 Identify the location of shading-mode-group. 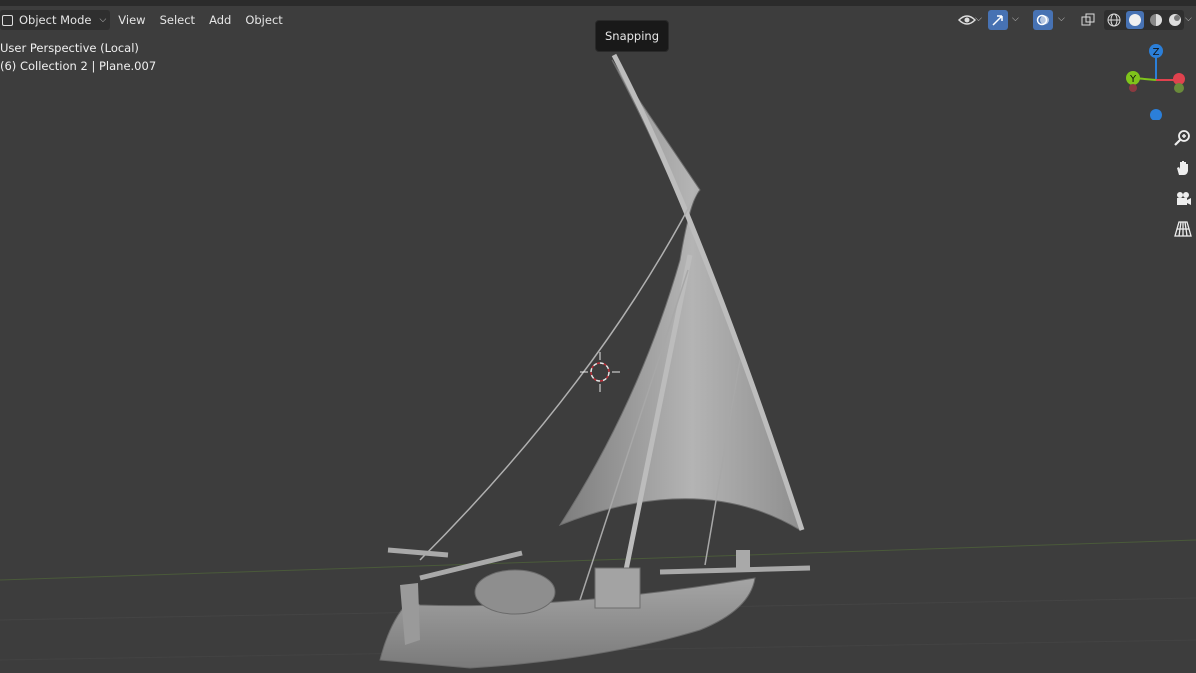
(1144, 20).